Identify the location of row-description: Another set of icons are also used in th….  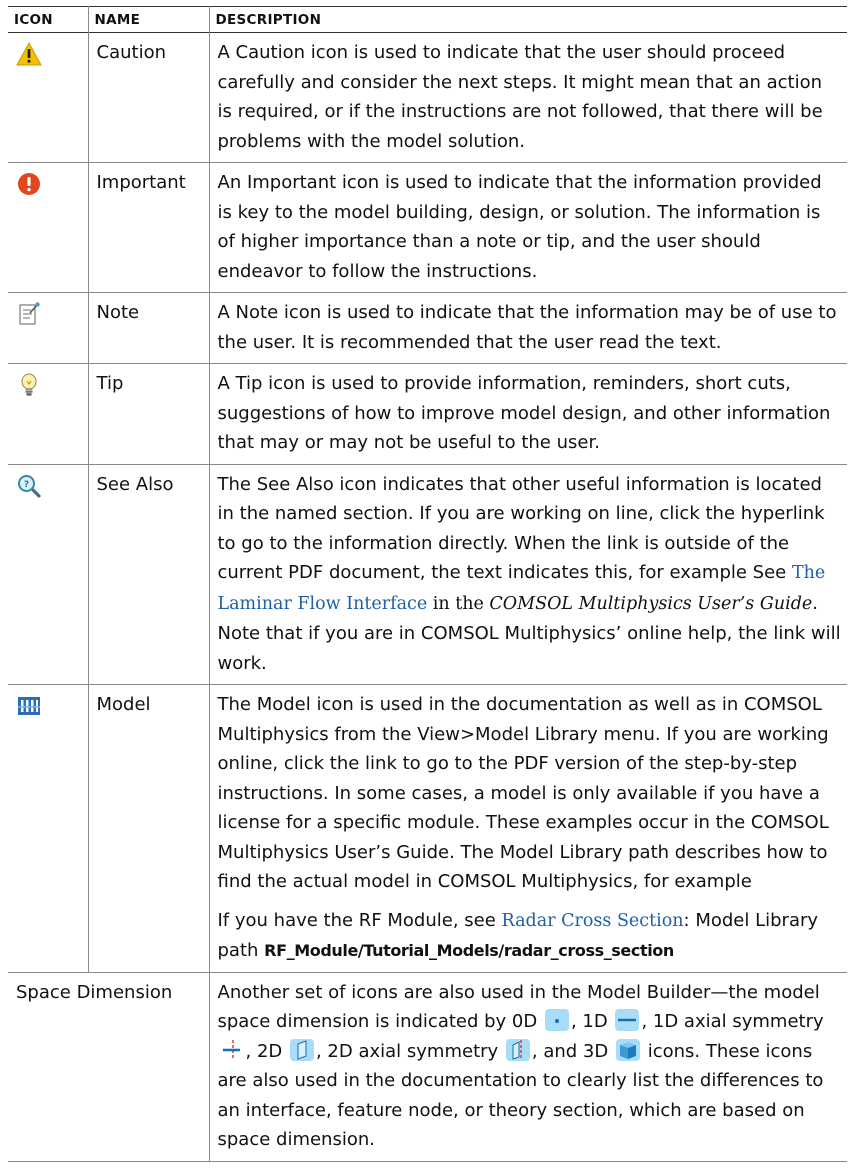
(527, 1066).